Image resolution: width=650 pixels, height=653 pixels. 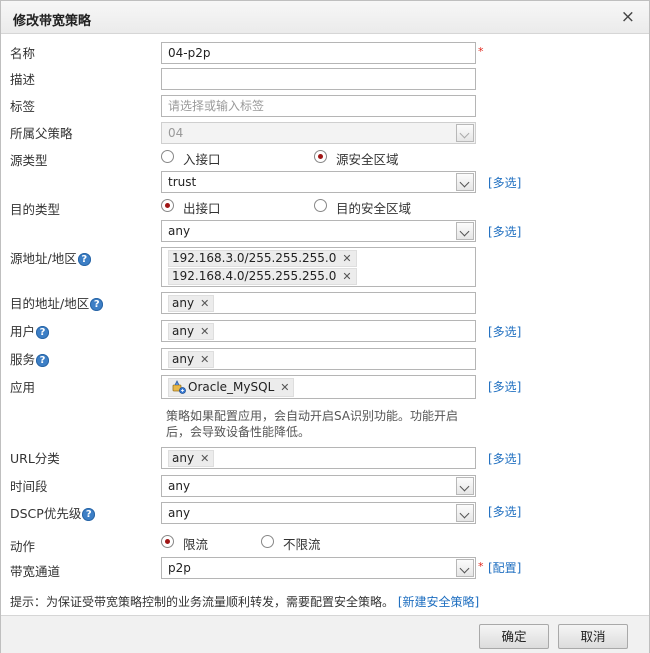 I want to click on dst-addr-tag: any ✕, so click(x=191, y=303).